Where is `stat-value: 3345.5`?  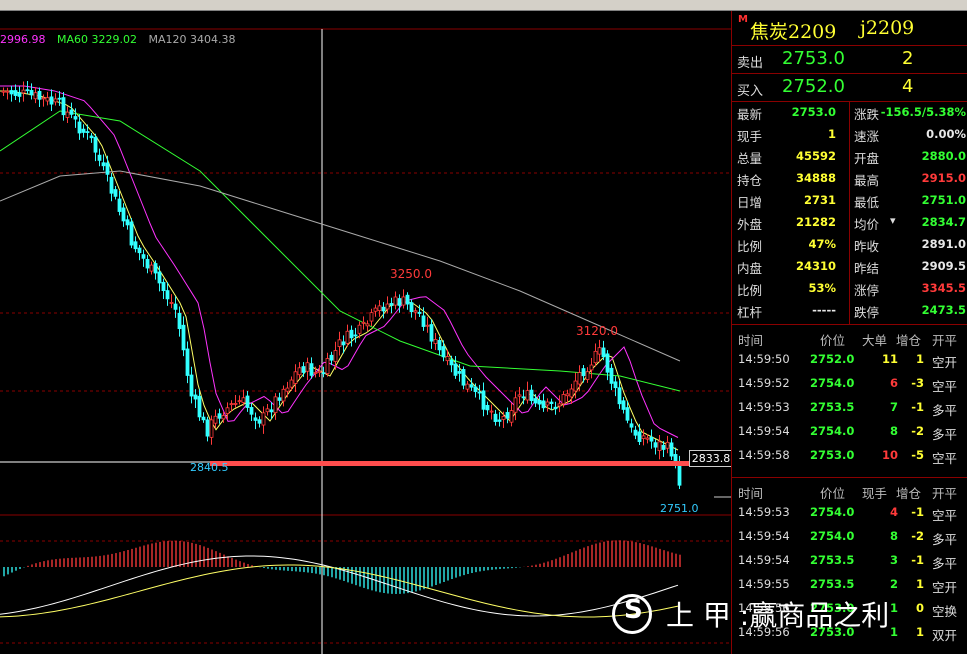 stat-value: 3345.5 is located at coordinates (943, 288).